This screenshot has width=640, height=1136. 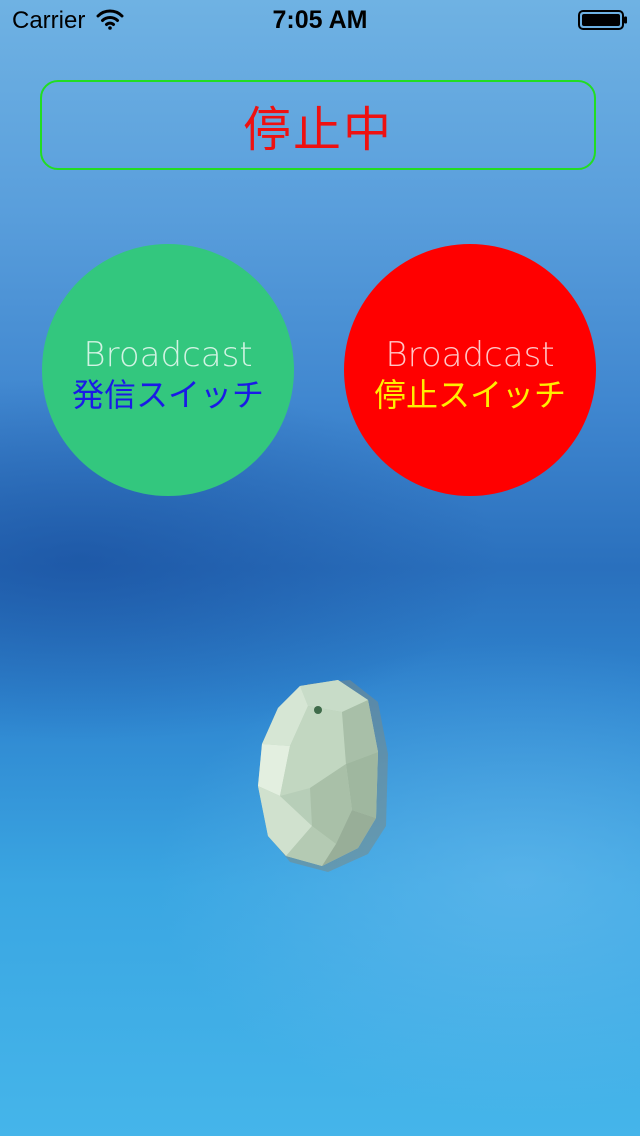 What do you see at coordinates (323, 776) in the screenshot?
I see `beacon-image` at bounding box center [323, 776].